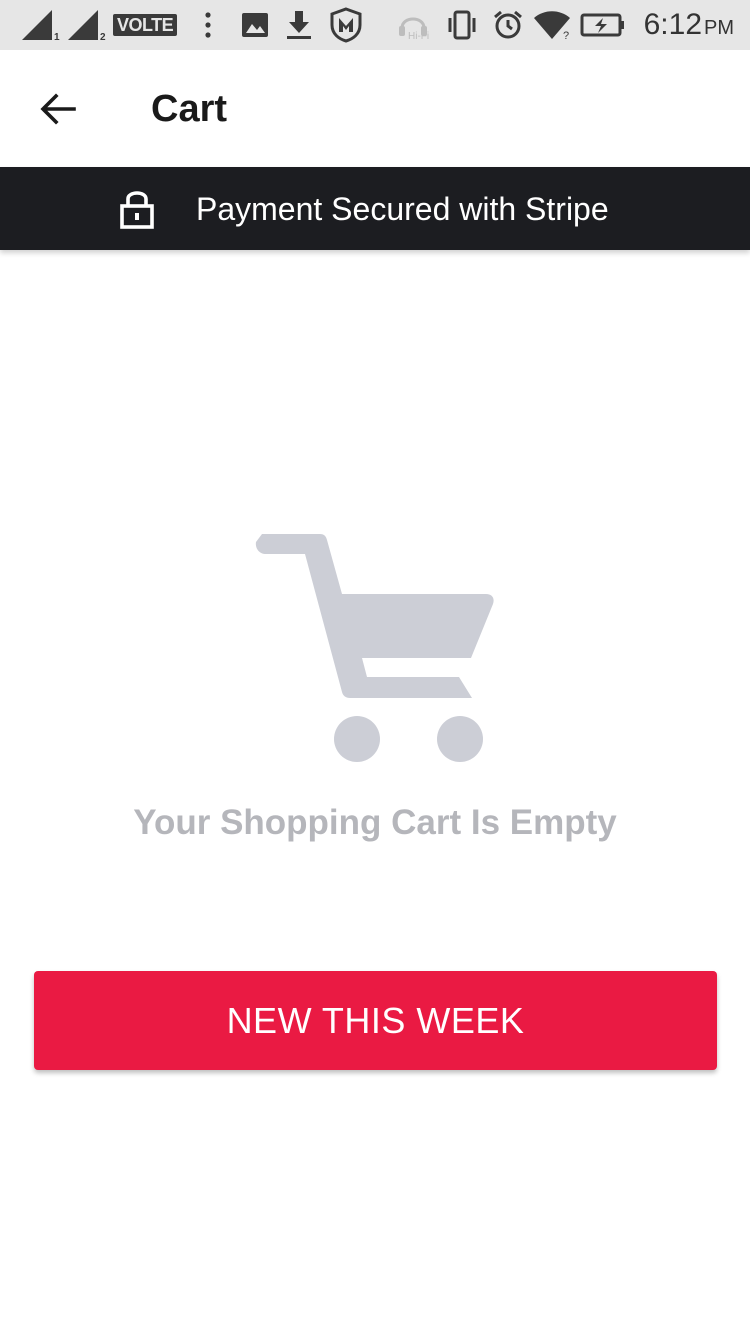 This screenshot has width=750, height=1333. Describe the element at coordinates (603, 25) in the screenshot. I see `battery-charging-icon` at that location.